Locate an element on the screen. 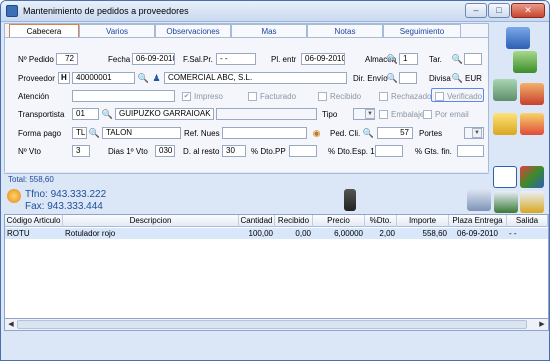  pl-entr-field: 06-09-2010 is located at coordinates (323, 59).